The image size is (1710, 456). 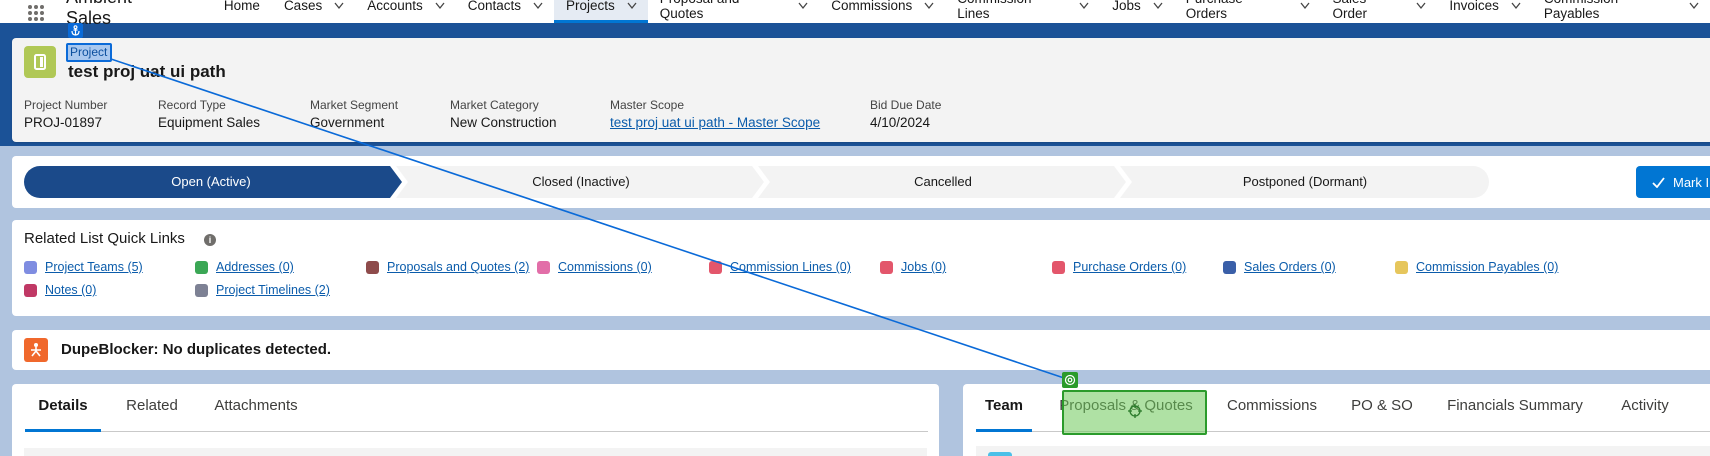 I want to click on field-value: New Construction, so click(x=503, y=122).